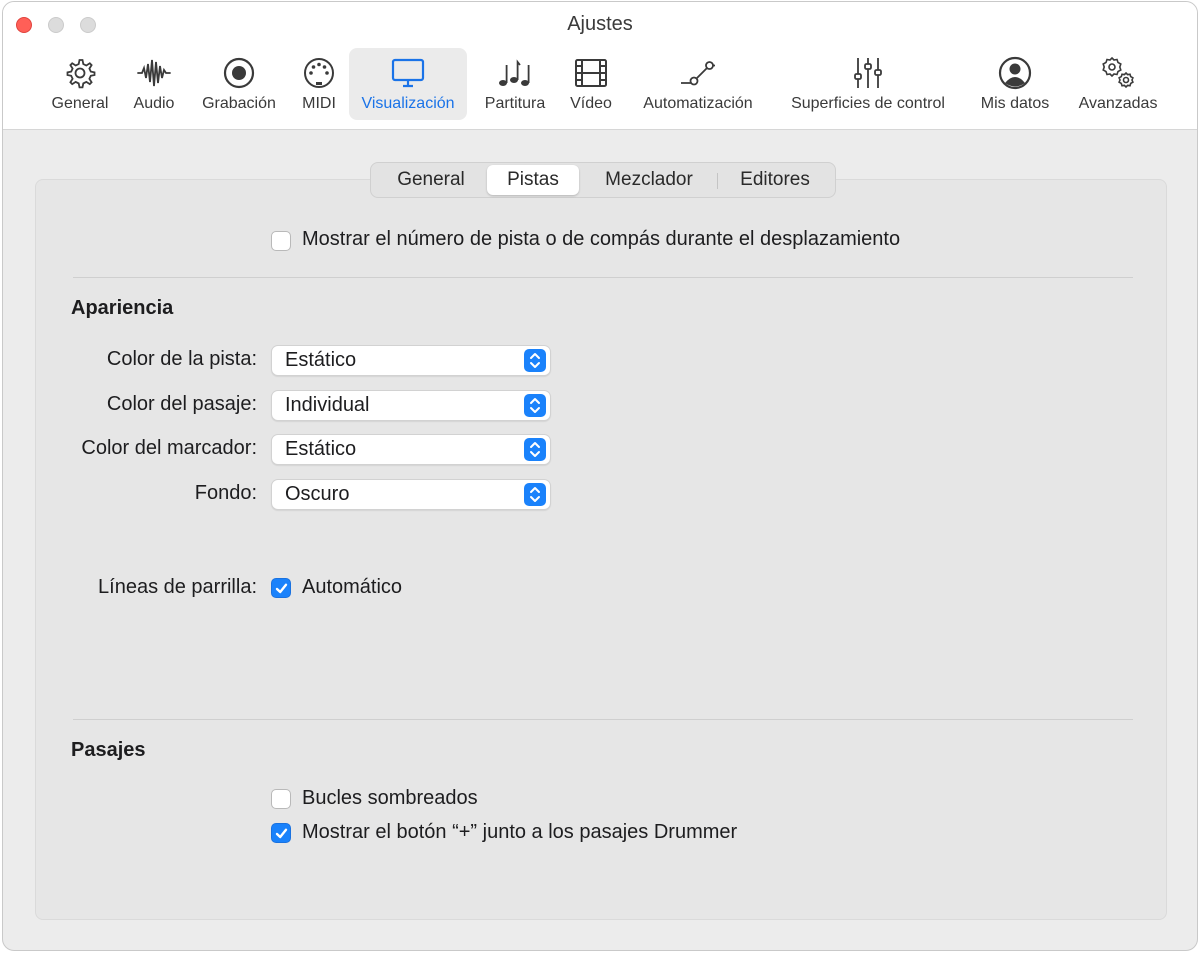 Image resolution: width=1202 pixels, height=955 pixels. What do you see at coordinates (317, 494) in the screenshot?
I see `background-value: Oscuro` at bounding box center [317, 494].